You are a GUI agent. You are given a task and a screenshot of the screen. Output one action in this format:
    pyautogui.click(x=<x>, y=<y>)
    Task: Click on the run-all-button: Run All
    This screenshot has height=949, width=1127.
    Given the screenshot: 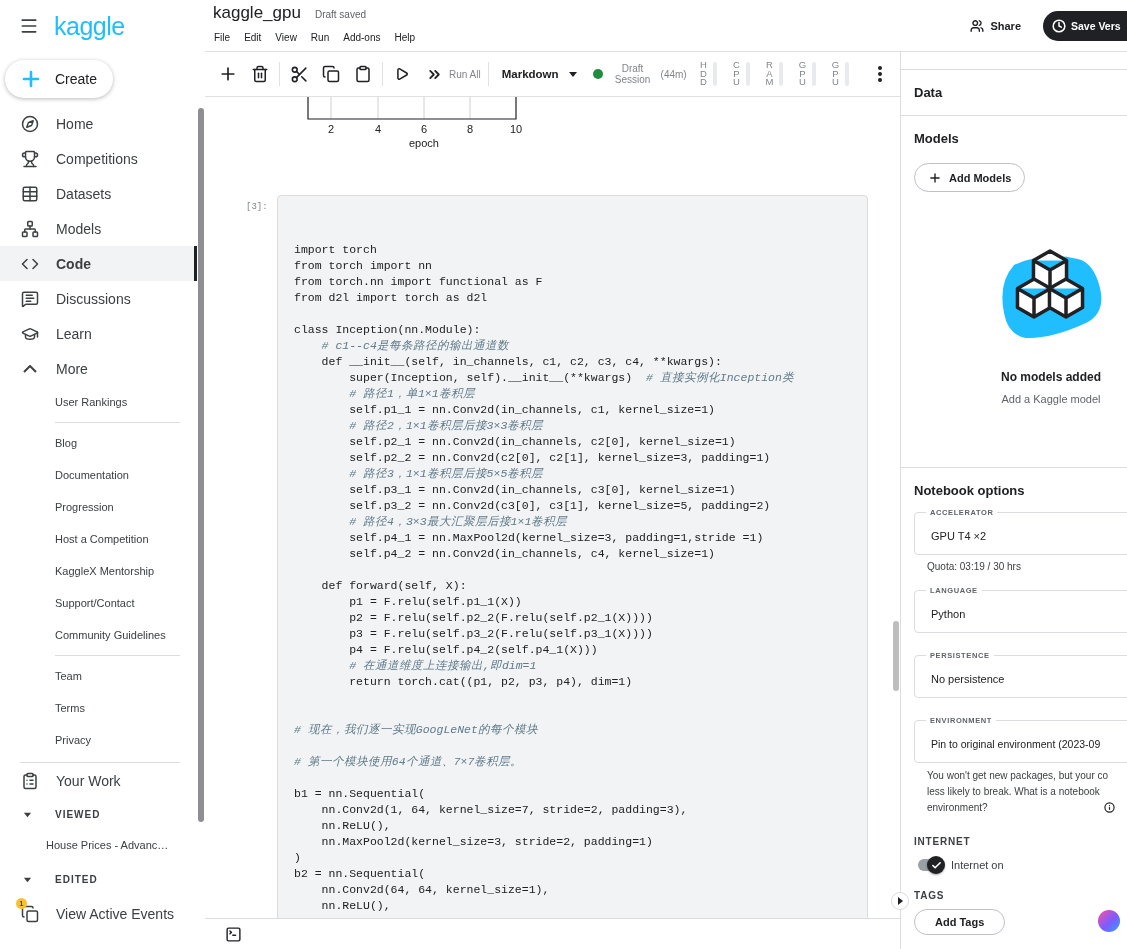 What is the action you would take?
    pyautogui.click(x=451, y=74)
    